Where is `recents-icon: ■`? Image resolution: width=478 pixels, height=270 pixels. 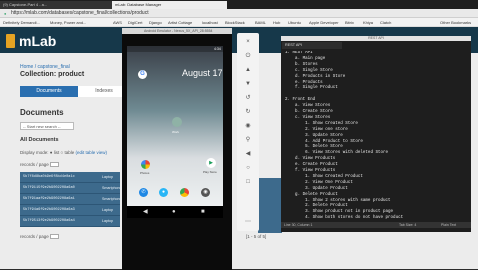 recents-icon: ■ is located at coordinates (203, 212).